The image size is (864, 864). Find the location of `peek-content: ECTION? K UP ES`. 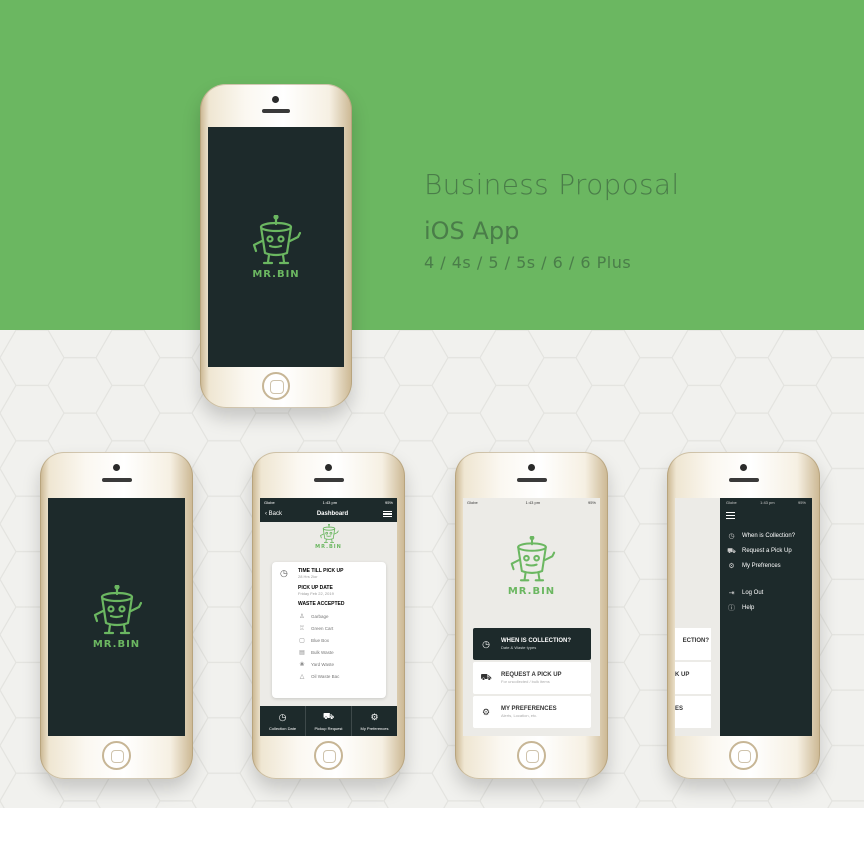

peek-content: ECTION? K UP ES is located at coordinates (697, 617).